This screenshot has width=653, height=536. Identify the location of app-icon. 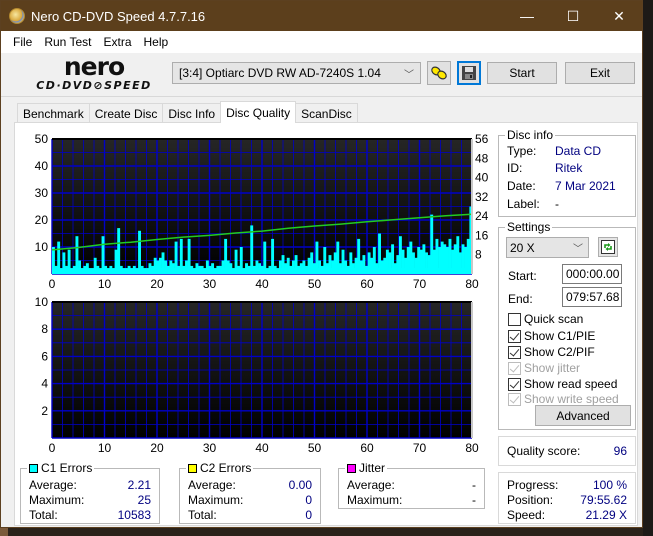
(17, 16).